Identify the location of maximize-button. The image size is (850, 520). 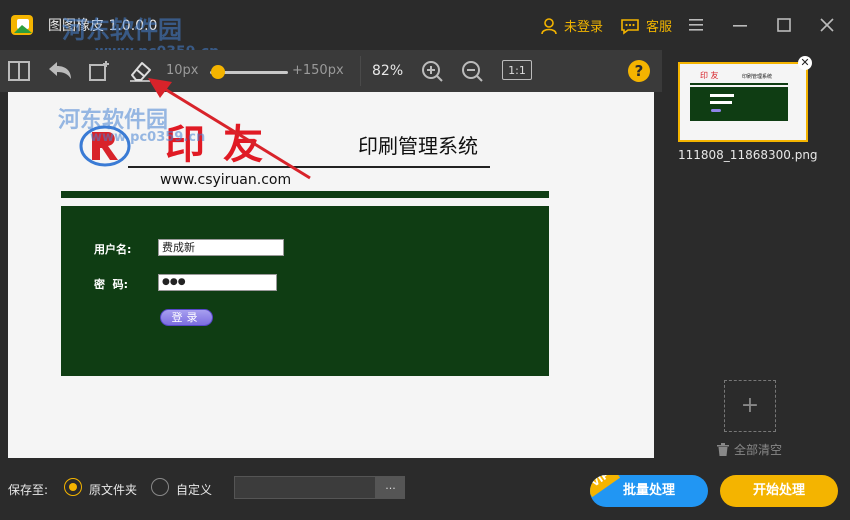
(784, 25).